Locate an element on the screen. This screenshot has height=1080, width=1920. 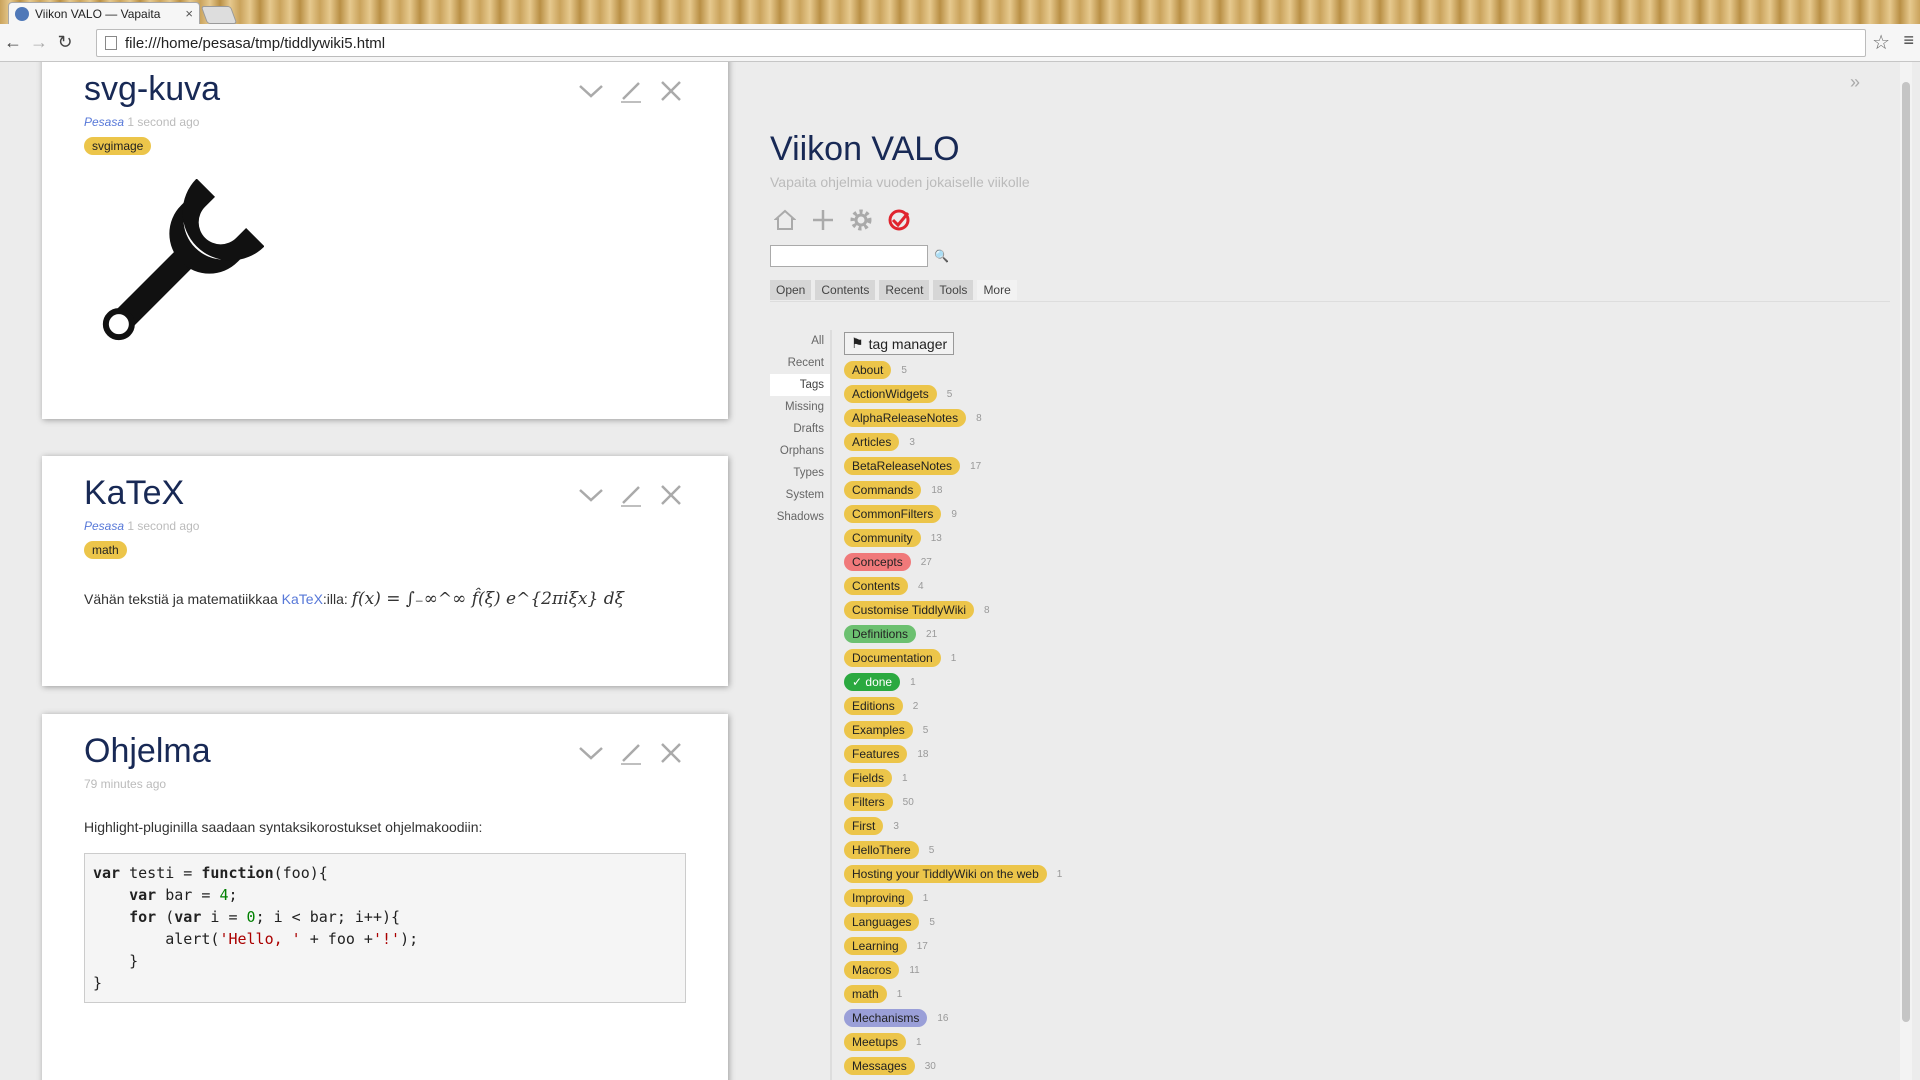
url-text: file:///home/pesasa/tmp/tiddlywiki5.html is located at coordinates (255, 43).